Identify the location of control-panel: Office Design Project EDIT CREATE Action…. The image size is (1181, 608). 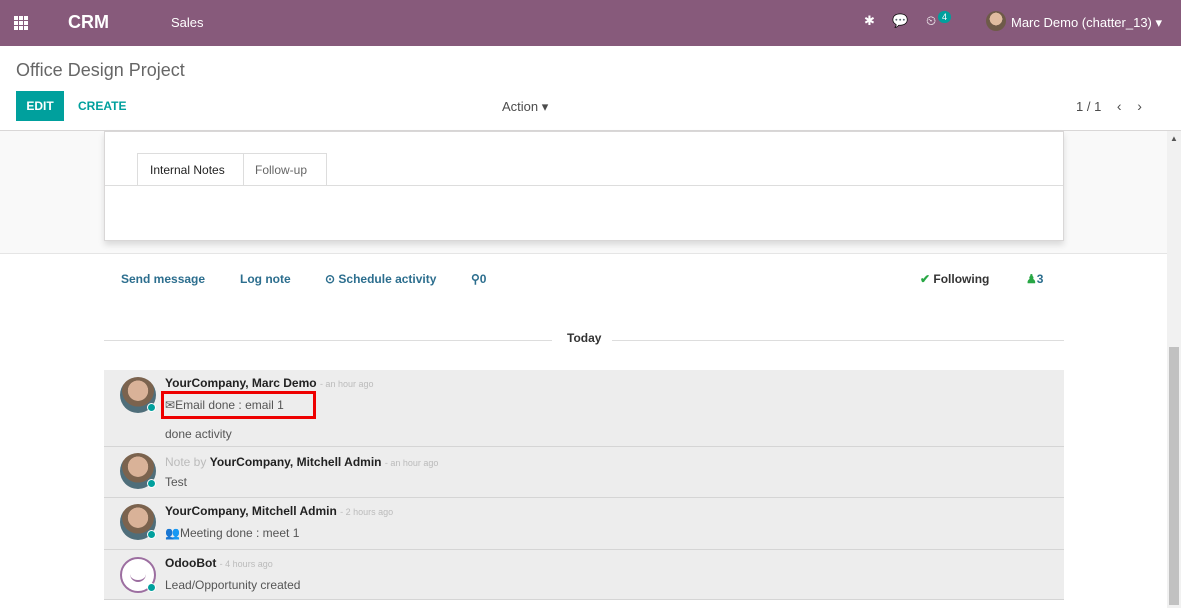
(590, 88).